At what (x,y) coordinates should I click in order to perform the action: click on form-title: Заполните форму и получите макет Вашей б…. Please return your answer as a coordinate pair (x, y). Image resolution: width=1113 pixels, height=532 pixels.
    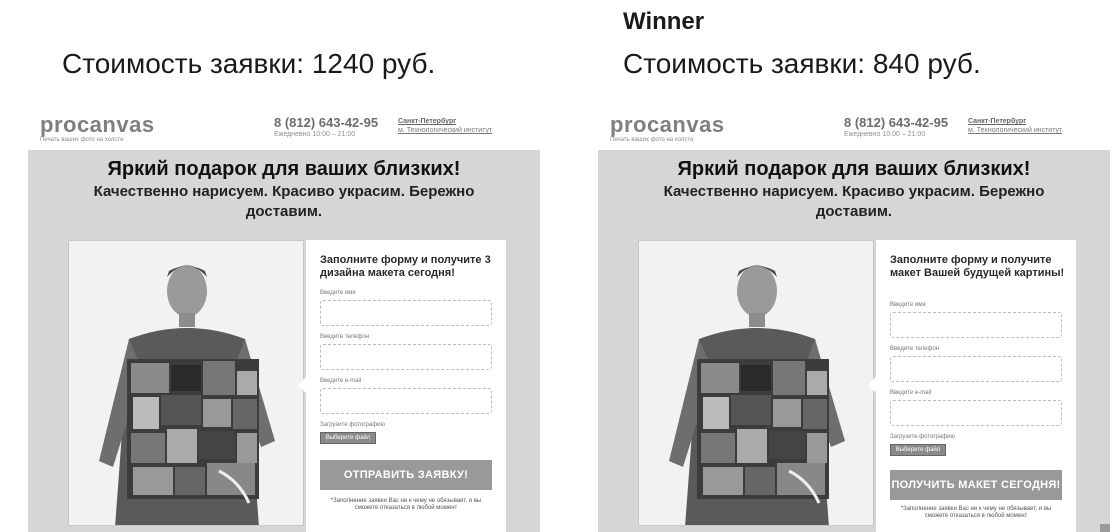
    Looking at the image, I should click on (977, 266).